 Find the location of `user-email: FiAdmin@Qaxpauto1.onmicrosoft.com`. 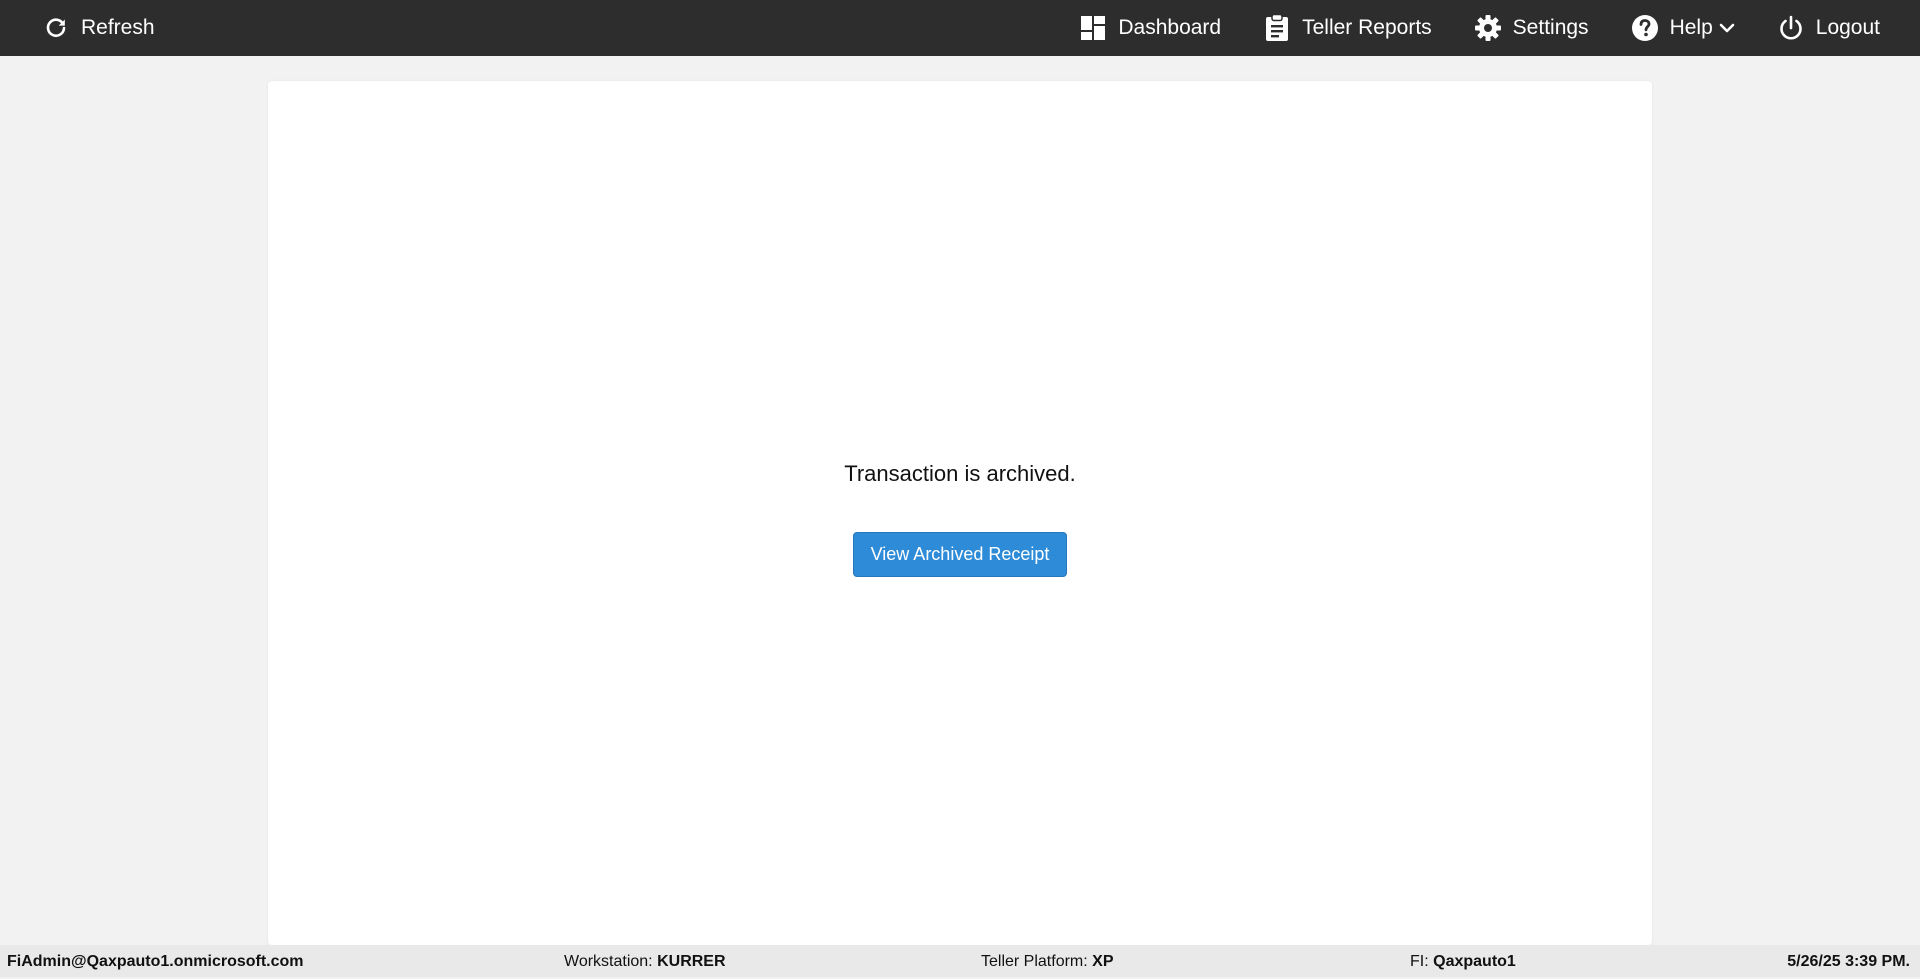

user-email: FiAdmin@Qaxpauto1.onmicrosoft.com is located at coordinates (155, 961).